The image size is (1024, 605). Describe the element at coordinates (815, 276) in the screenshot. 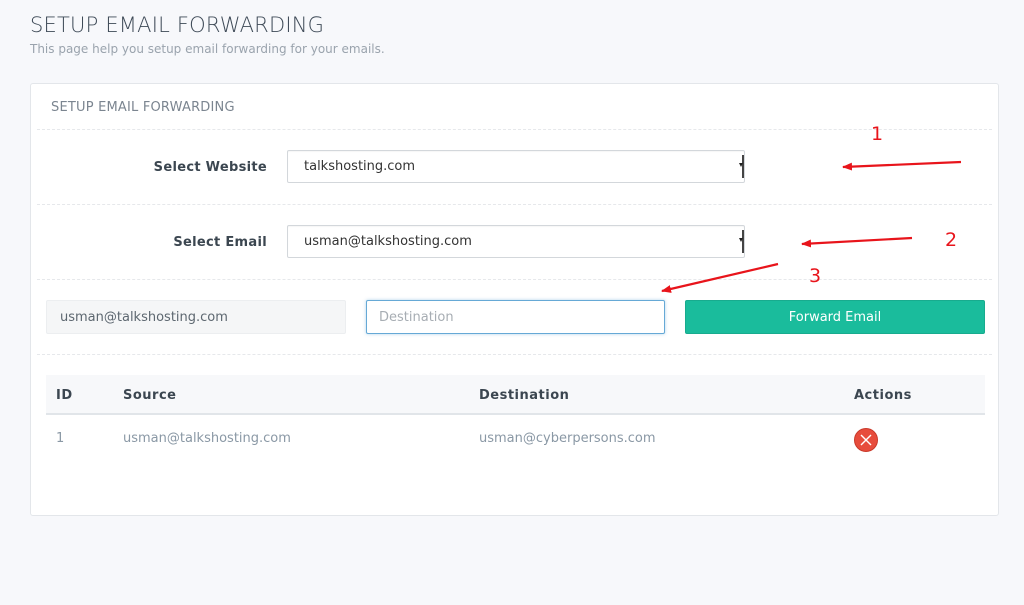

I see `annotation-label-3: 3` at that location.